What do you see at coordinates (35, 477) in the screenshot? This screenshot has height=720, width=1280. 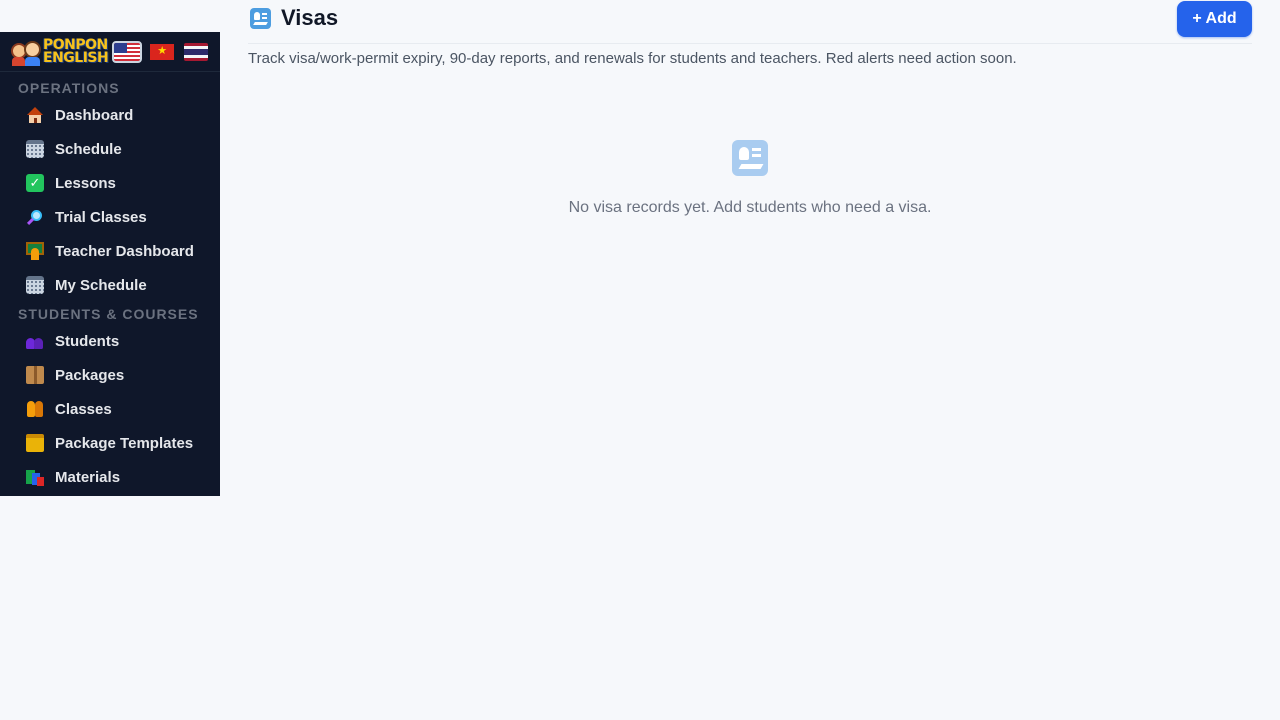 I see `books-icon` at bounding box center [35, 477].